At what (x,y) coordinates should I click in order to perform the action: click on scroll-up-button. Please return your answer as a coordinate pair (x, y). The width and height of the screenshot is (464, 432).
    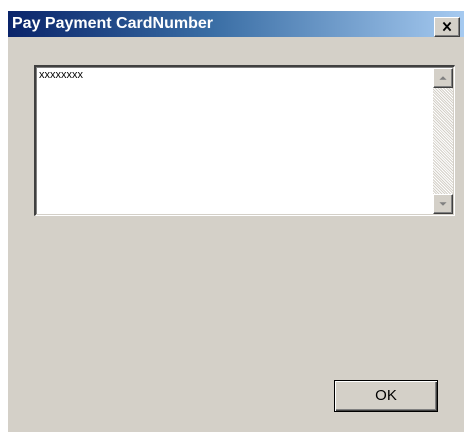
    Looking at the image, I should click on (443, 78).